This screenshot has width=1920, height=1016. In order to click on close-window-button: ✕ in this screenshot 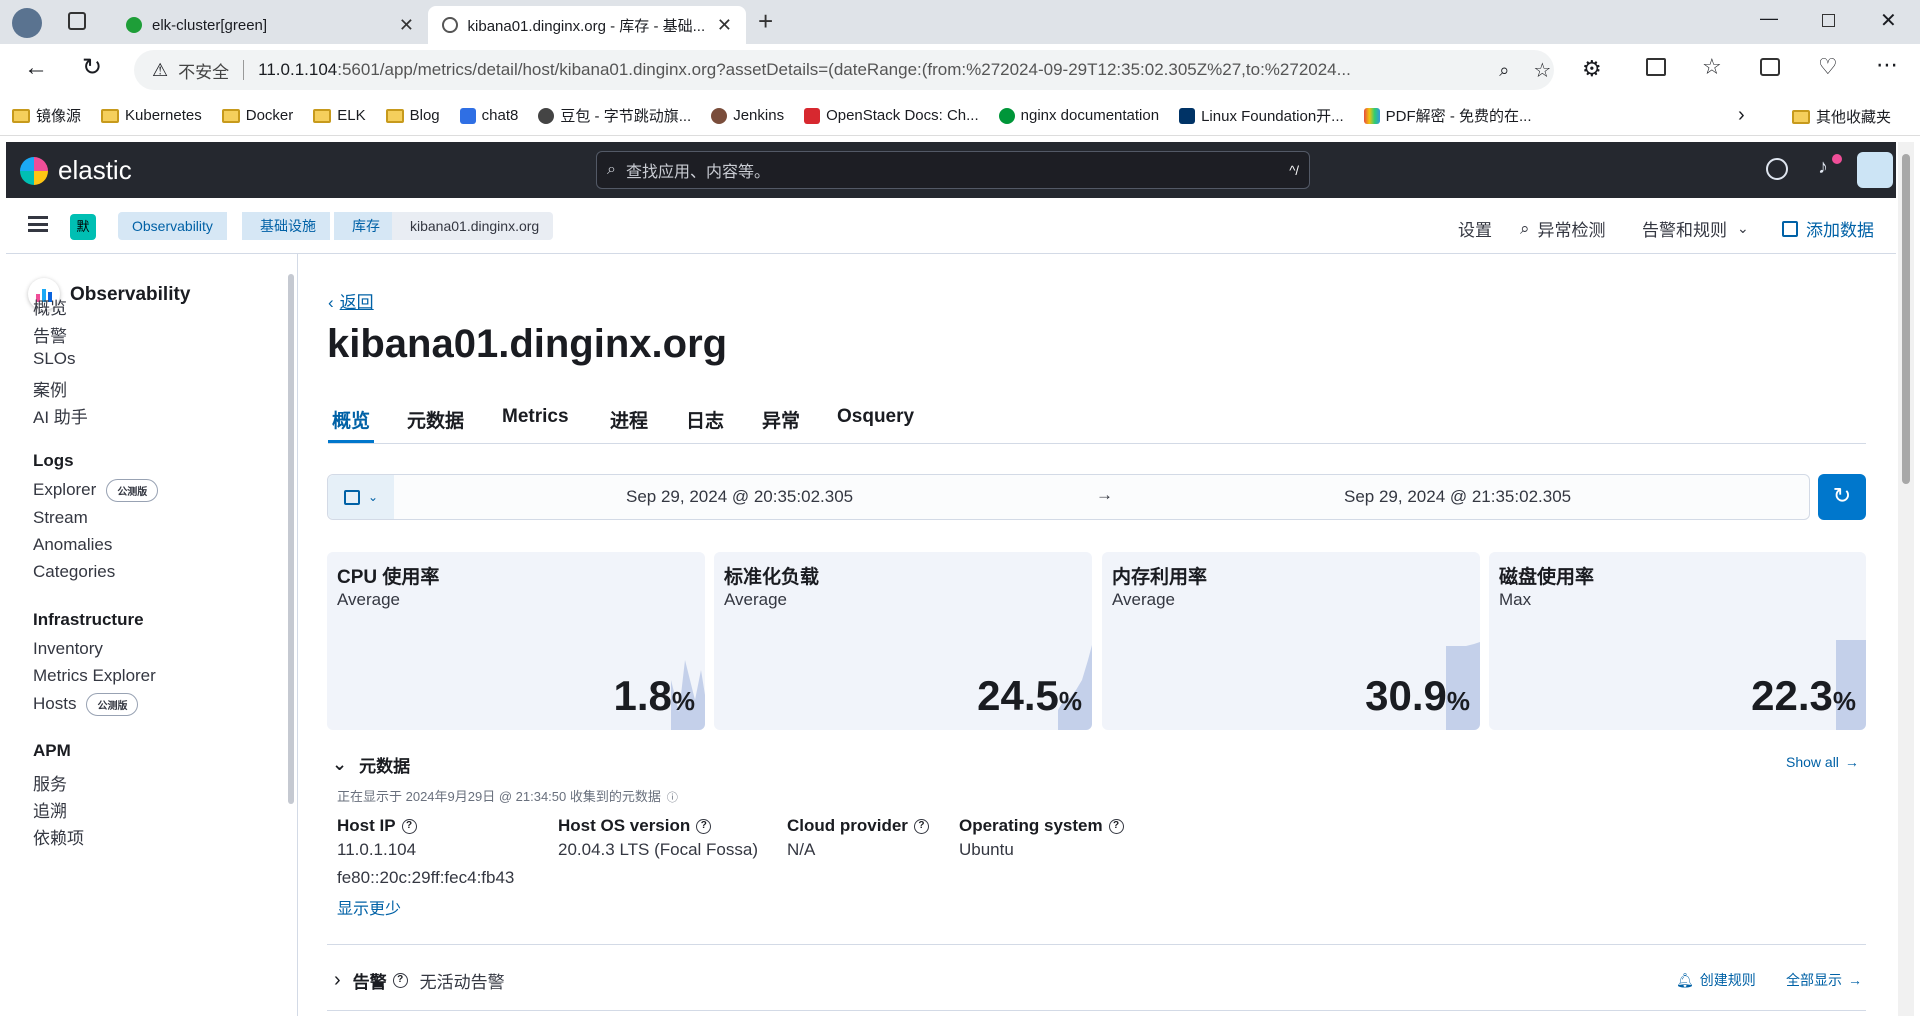, I will do `click(1888, 20)`.